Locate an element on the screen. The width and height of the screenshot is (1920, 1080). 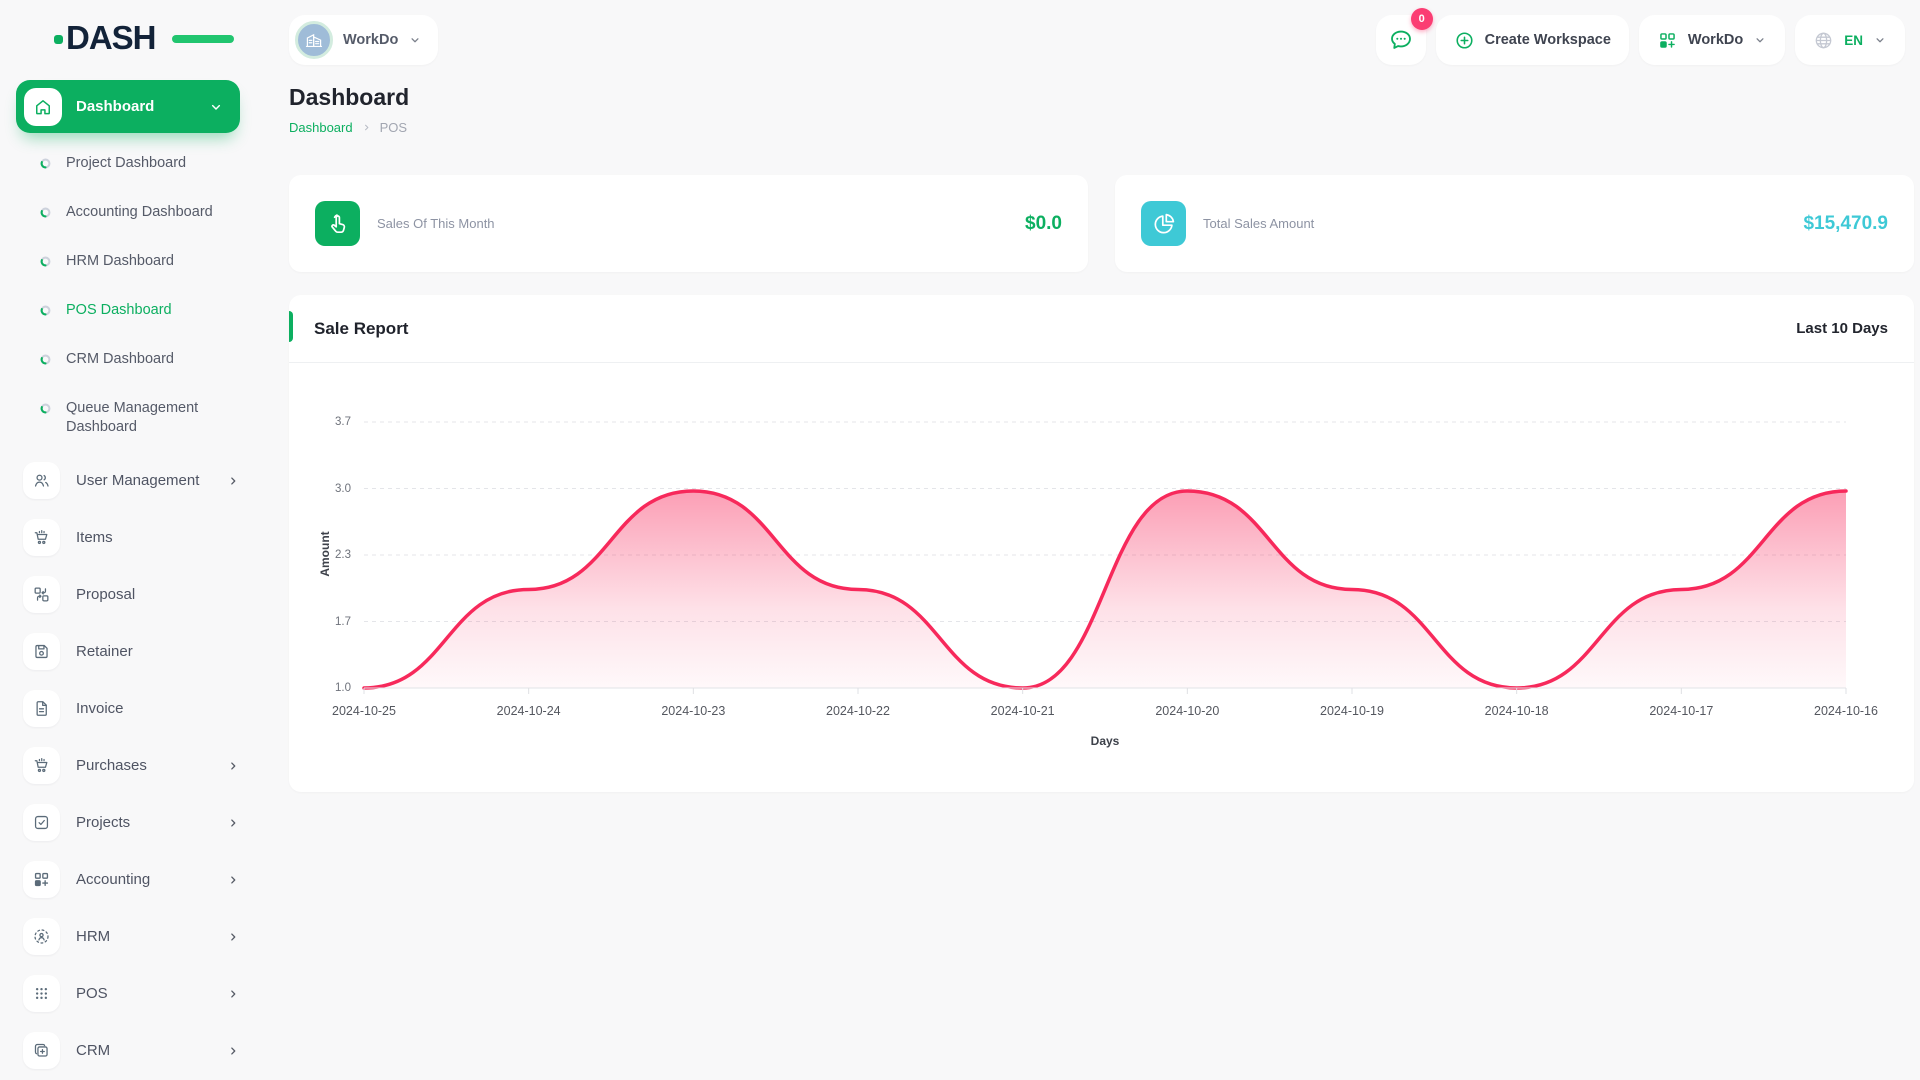
x-tick-label: 2024-10-25 is located at coordinates (364, 711).